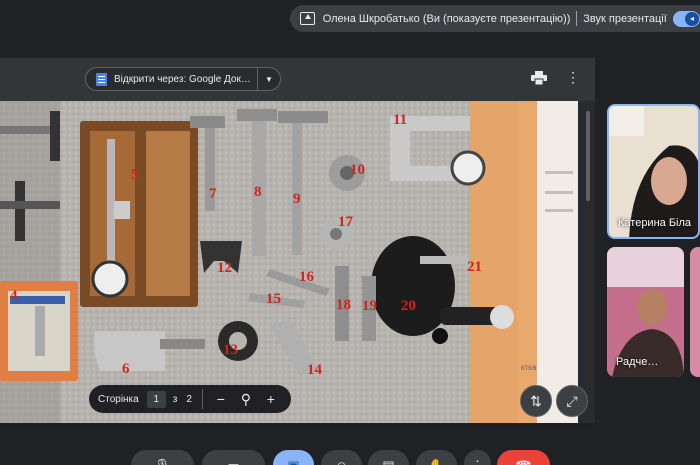  Describe the element at coordinates (213, 194) in the screenshot. I see `photo-label: 7` at that location.